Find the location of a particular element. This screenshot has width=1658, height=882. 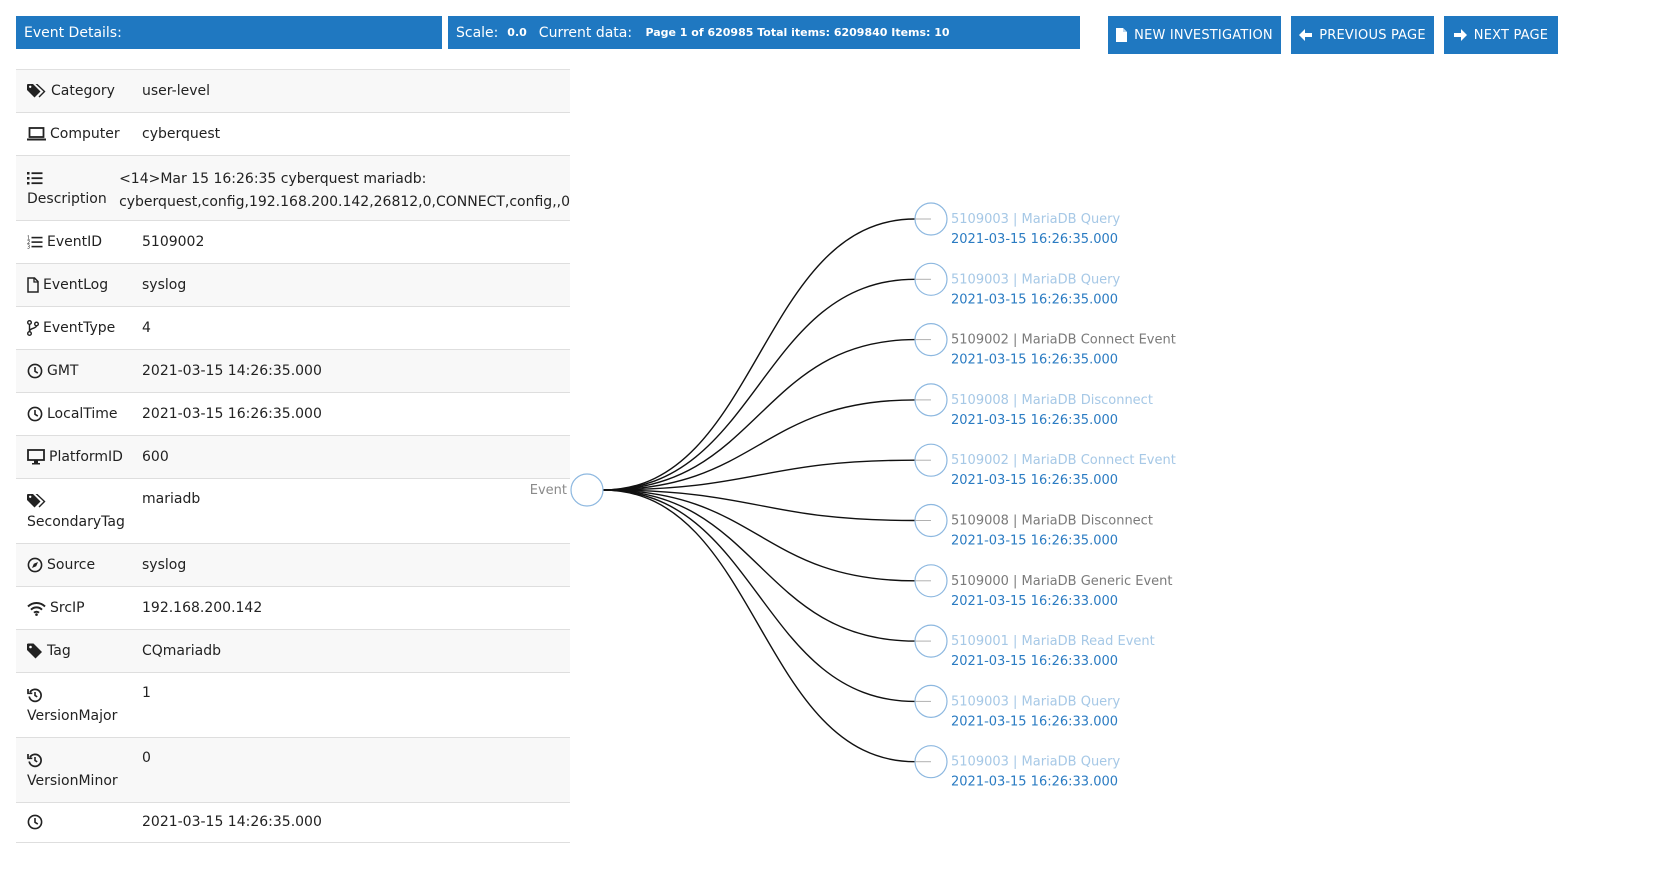

event-node-title: 5109001 | MariaDB Read Event is located at coordinates (1053, 641).